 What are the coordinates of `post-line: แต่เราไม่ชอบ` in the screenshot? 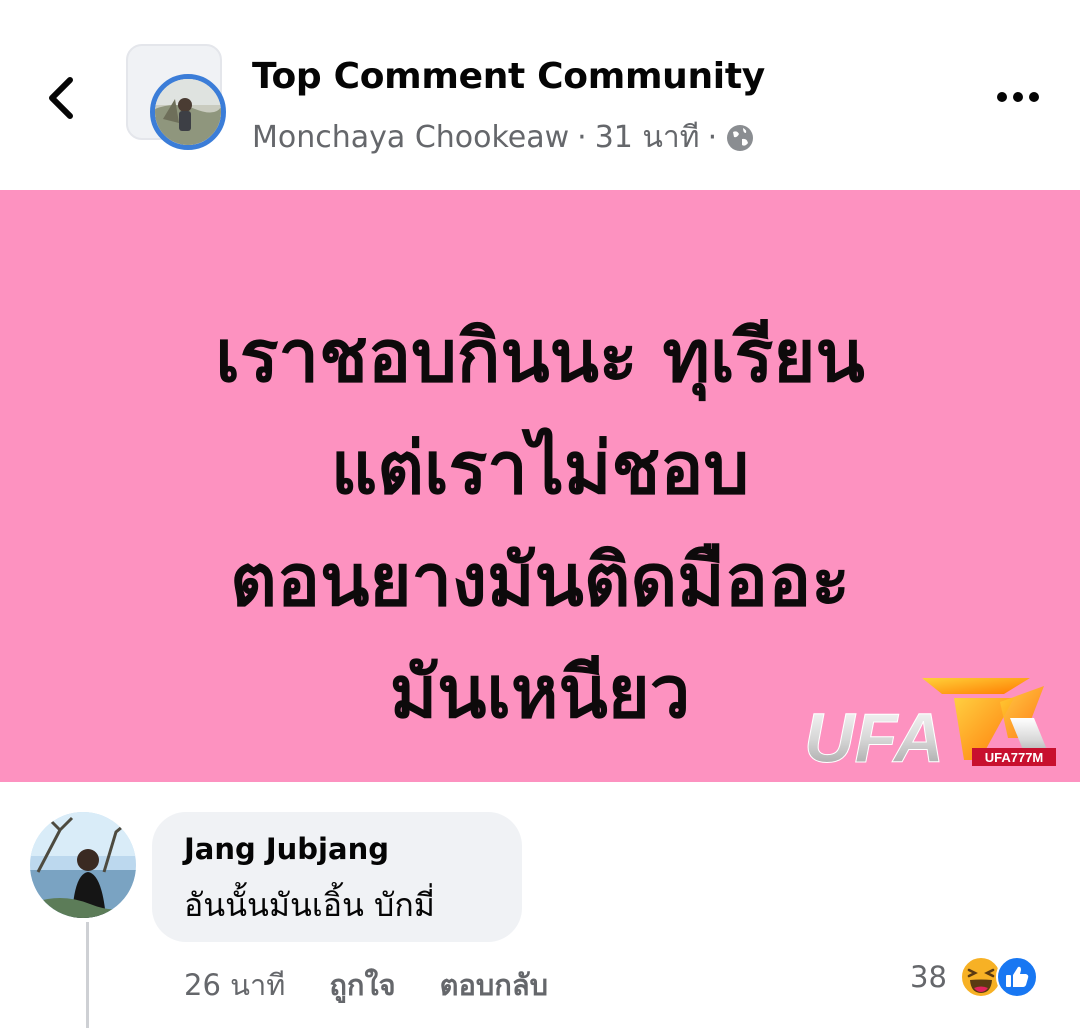 It's located at (540, 468).